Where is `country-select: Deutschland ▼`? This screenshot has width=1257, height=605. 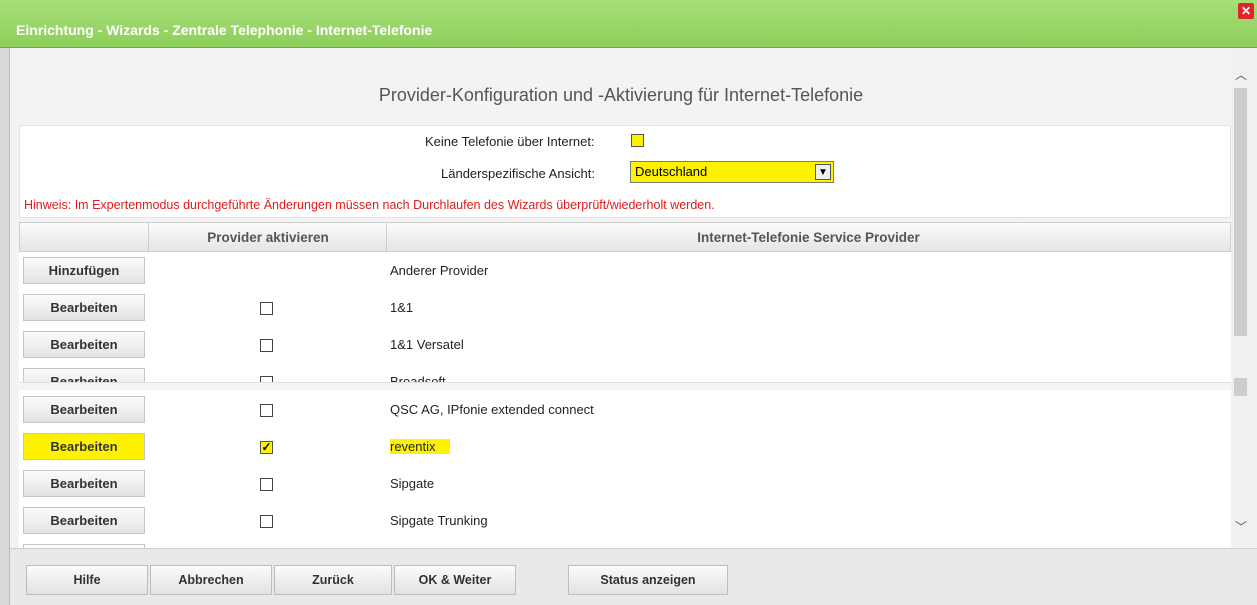
country-select: Deutschland ▼ is located at coordinates (732, 172).